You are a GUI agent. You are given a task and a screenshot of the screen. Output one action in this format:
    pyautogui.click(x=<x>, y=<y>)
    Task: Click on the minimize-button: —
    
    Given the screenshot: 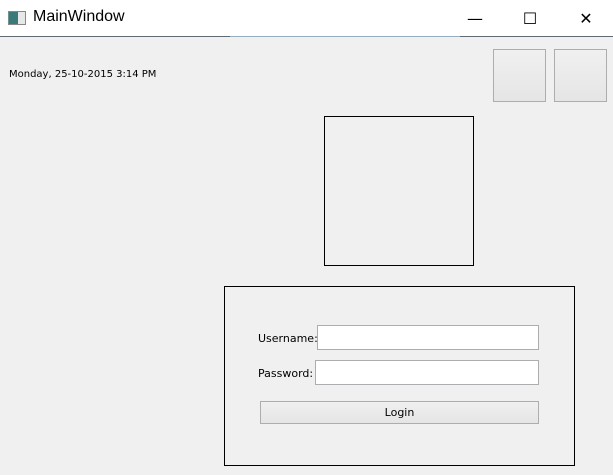 What is the action you would take?
    pyautogui.click(x=475, y=18)
    